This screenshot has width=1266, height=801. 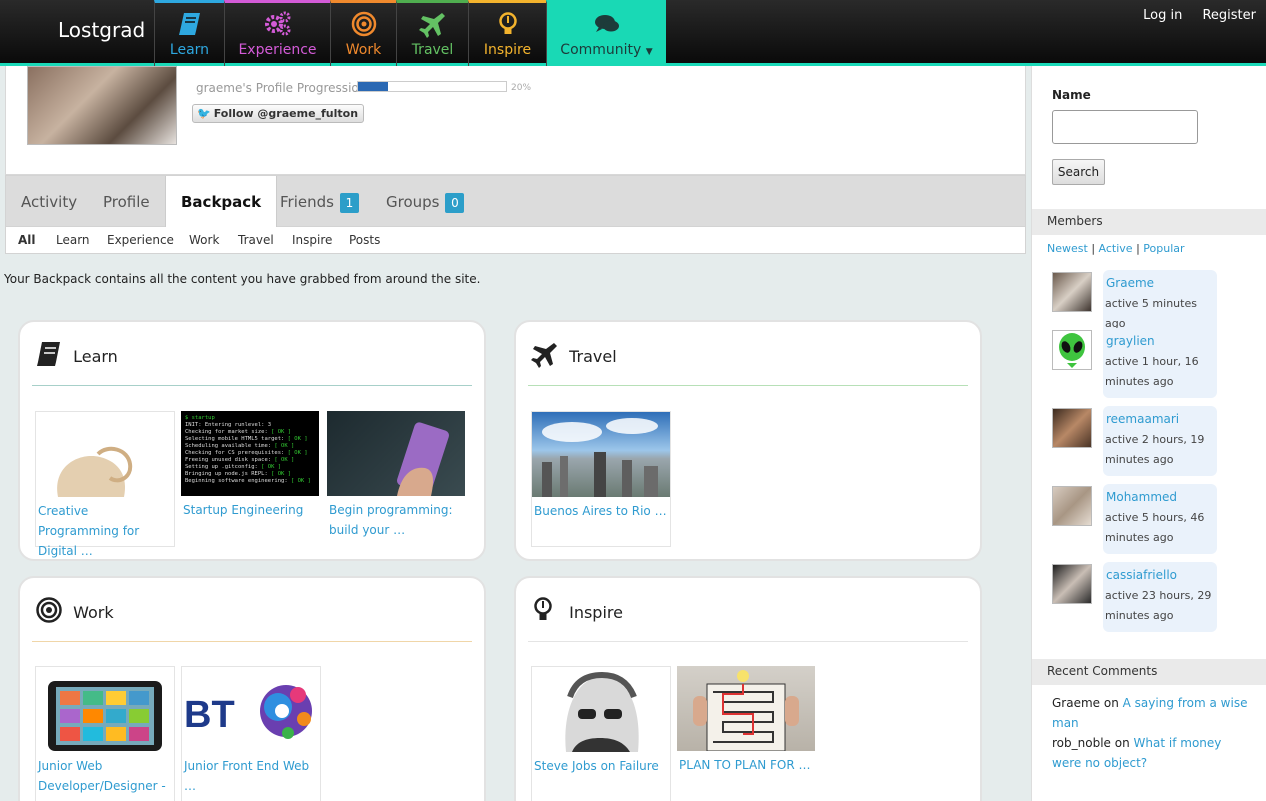 I want to click on phone-graphic-icon, so click(x=423, y=459).